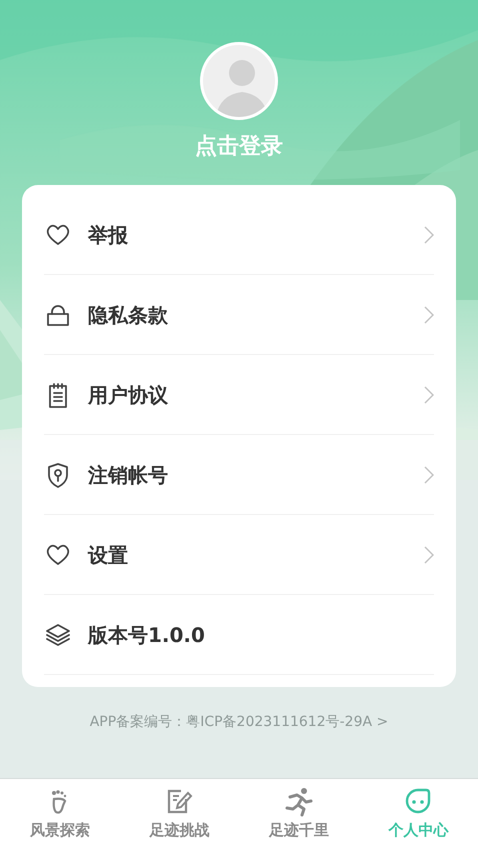 Image resolution: width=478 pixels, height=850 pixels. I want to click on tab: 个人中心, so click(418, 814).